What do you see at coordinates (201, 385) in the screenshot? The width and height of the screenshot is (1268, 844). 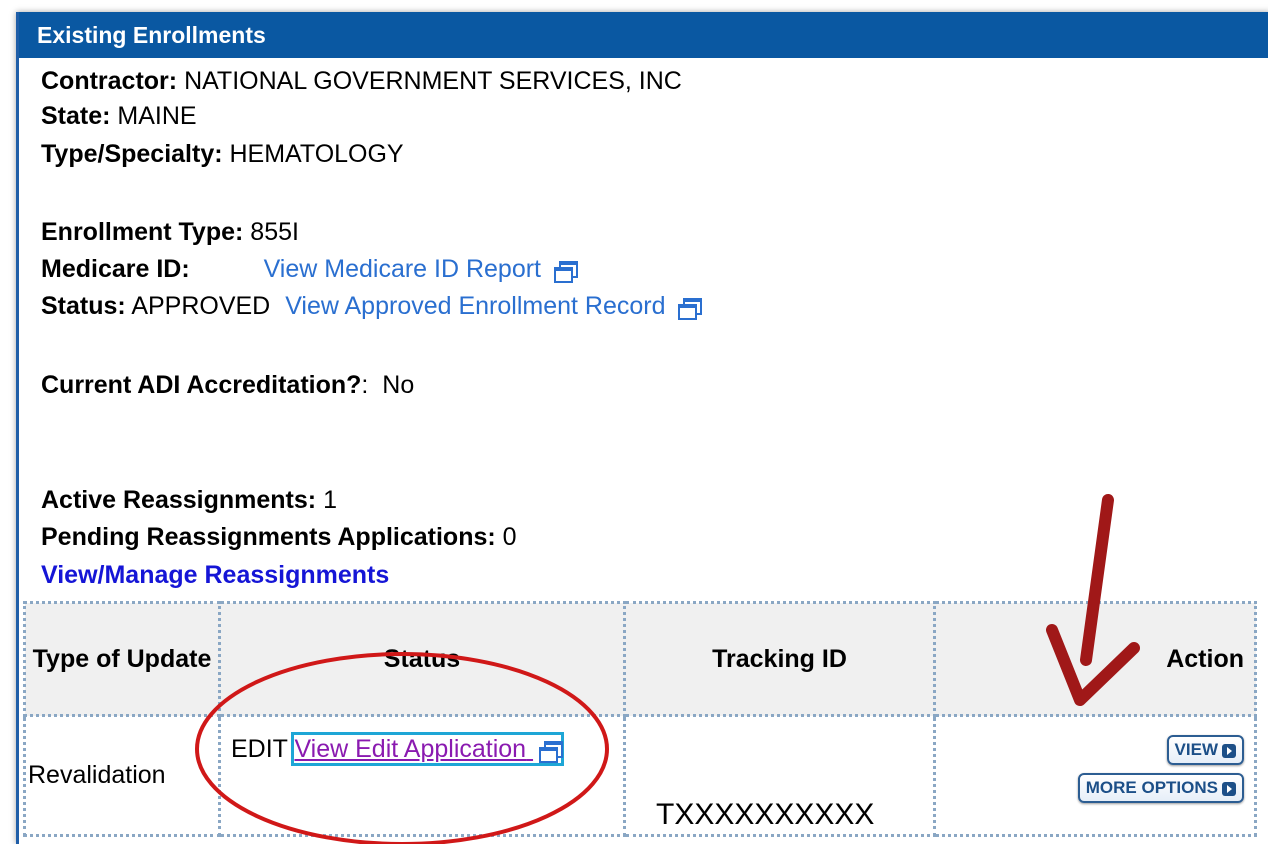 I see `adi-label: Current ADI Accreditation?` at bounding box center [201, 385].